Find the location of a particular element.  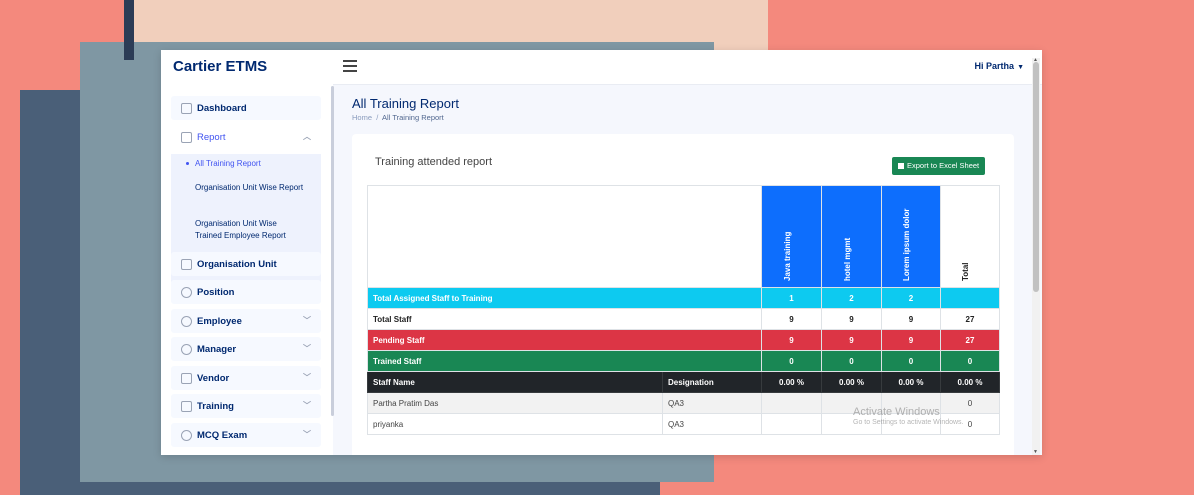

column-header-java-training: Java training is located at coordinates (791, 236).